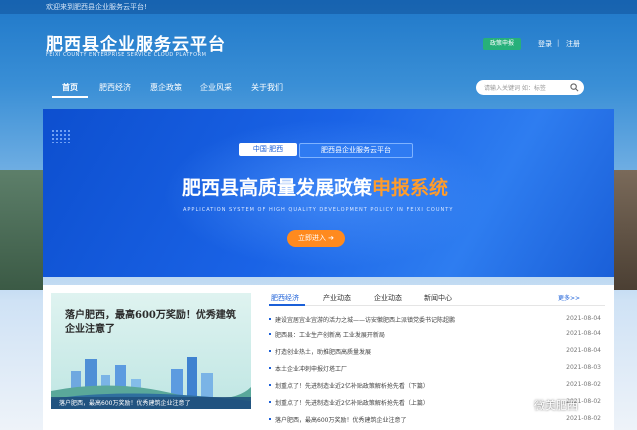 The height and width of the screenshot is (430, 637). What do you see at coordinates (352, 385) in the screenshot?
I see `news-title: 划重点了！先进制造业近2亿补贴政策解析抢先看（下篇）` at bounding box center [352, 385].